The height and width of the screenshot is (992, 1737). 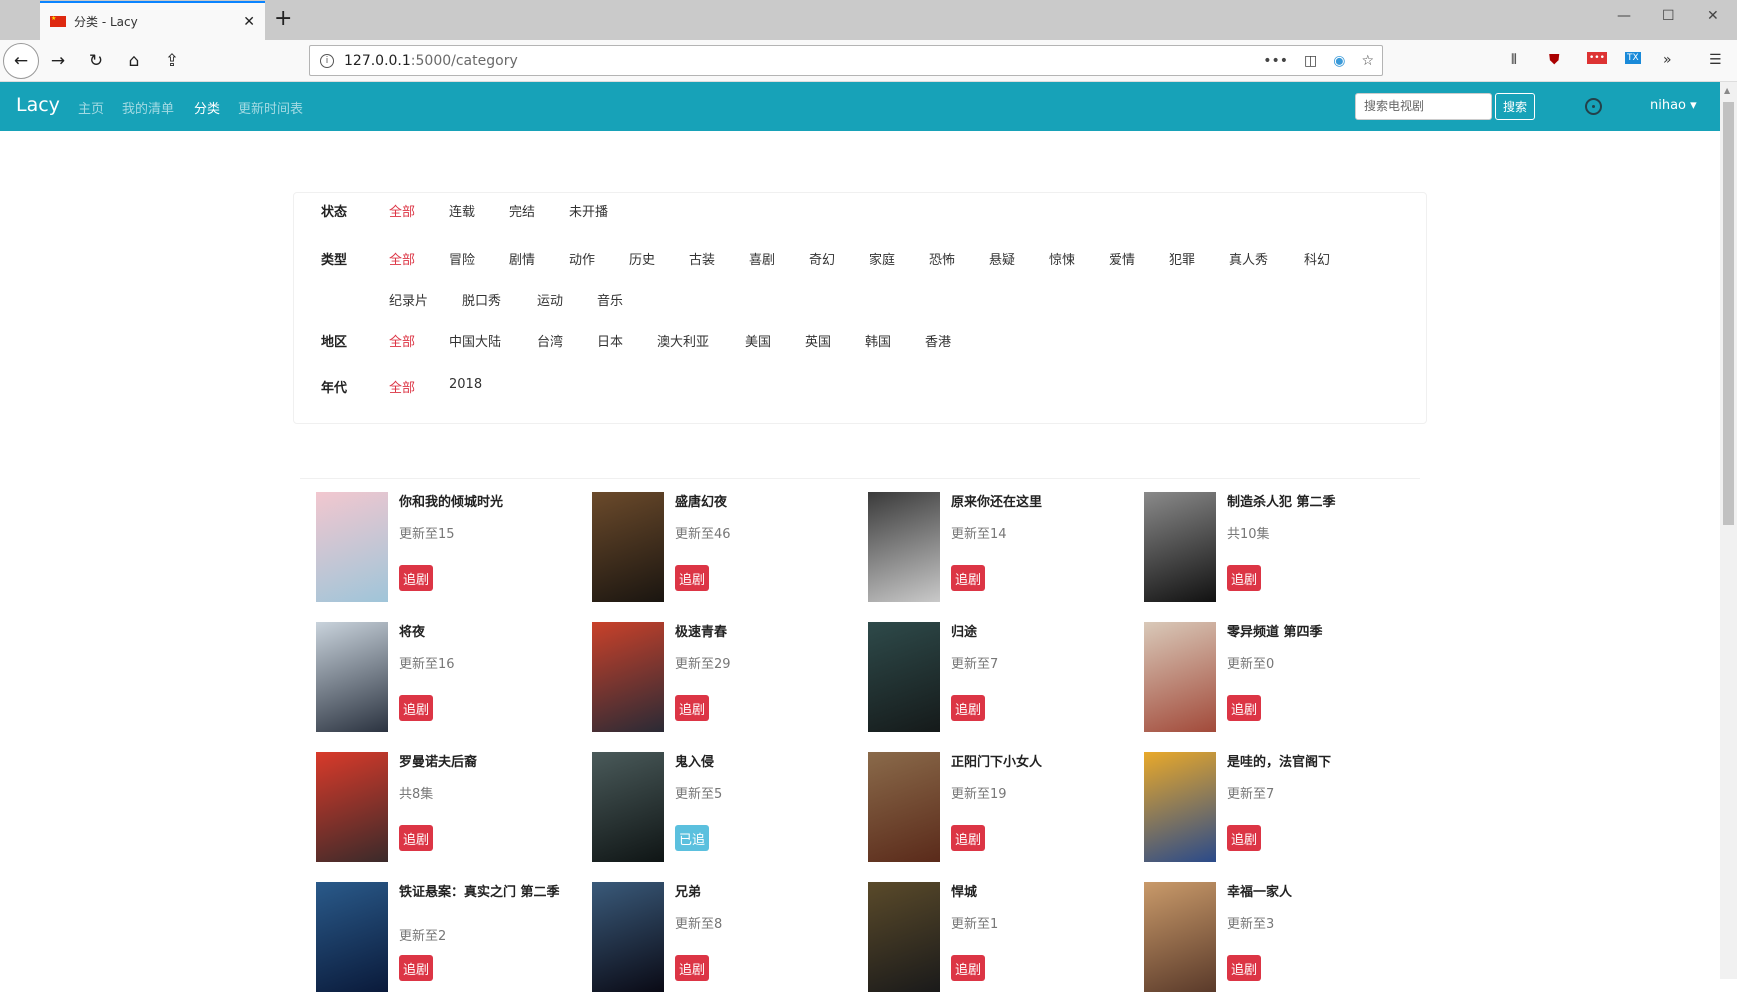 What do you see at coordinates (1423, 106) in the screenshot?
I see `search-input: 搜索电视剧` at bounding box center [1423, 106].